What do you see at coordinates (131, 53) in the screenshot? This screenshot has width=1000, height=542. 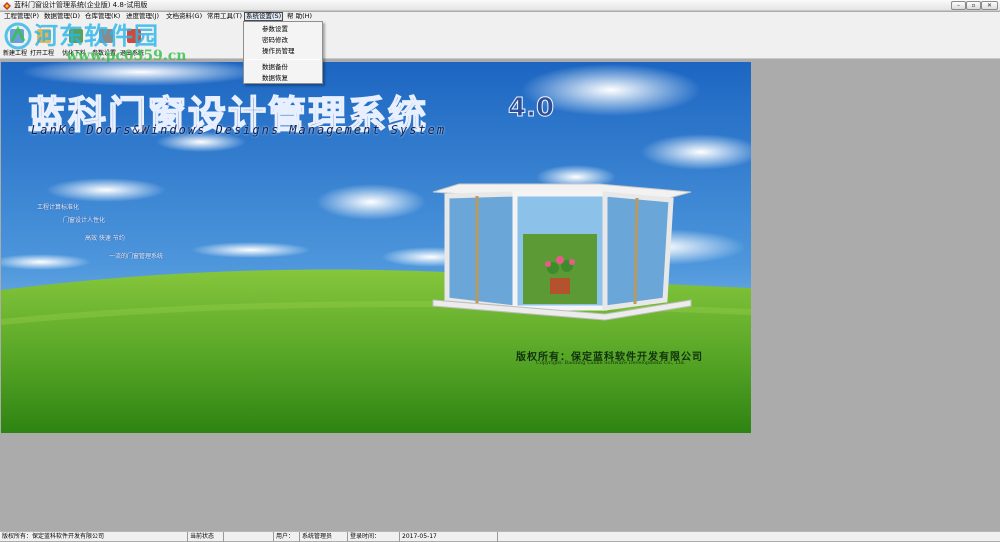 I see `exit-label: 退出系统` at bounding box center [131, 53].